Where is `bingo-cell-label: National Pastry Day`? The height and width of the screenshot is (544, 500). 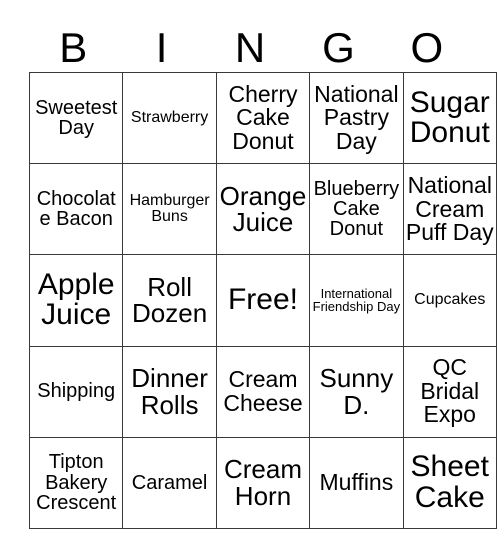 bingo-cell-label: National Pastry Day is located at coordinates (356, 117).